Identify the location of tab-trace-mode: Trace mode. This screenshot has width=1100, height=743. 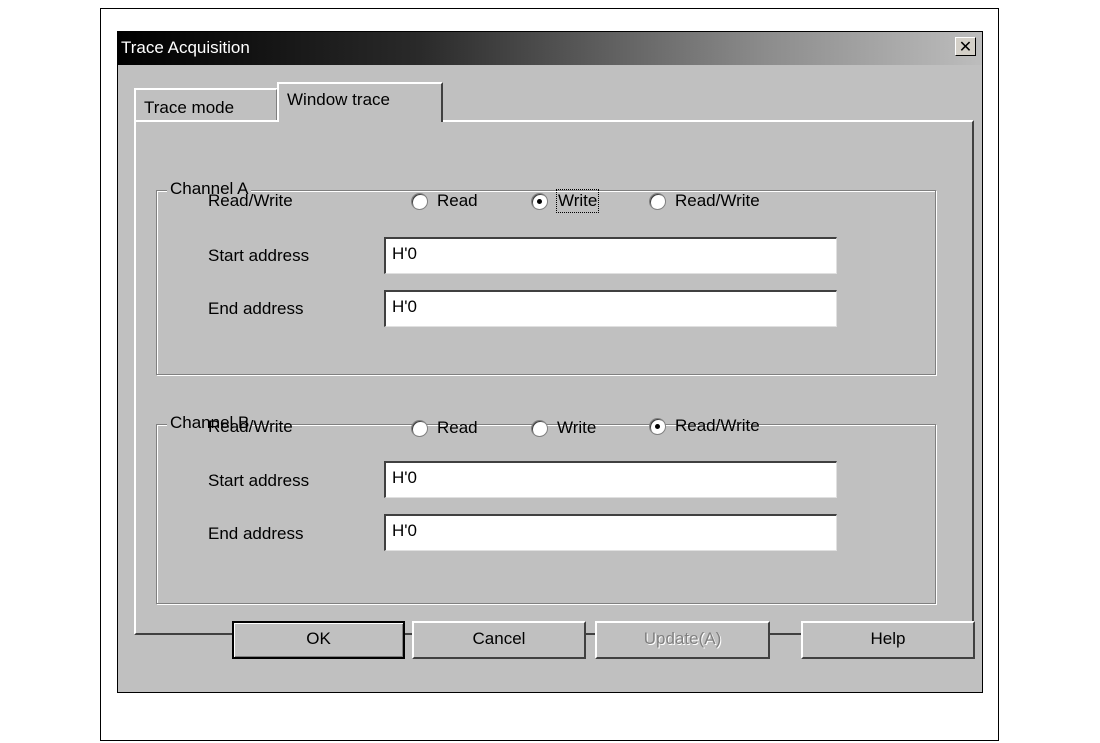
(206, 104).